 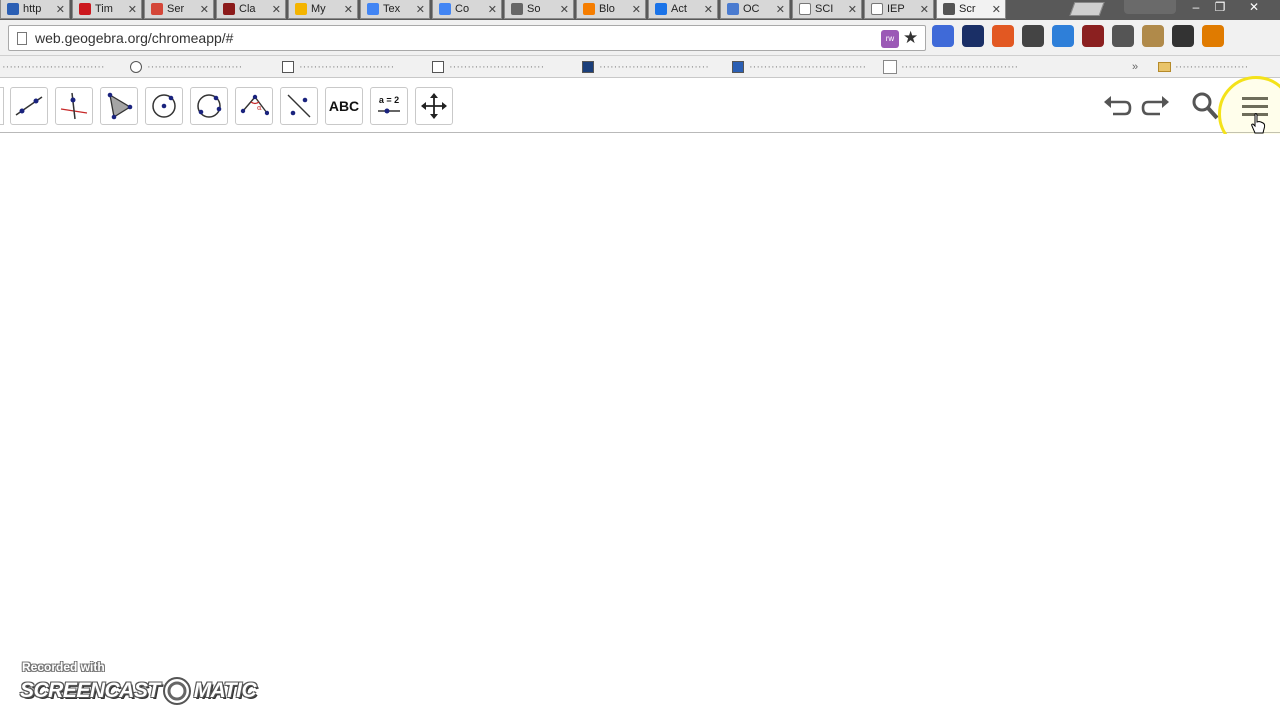 What do you see at coordinates (1150, 7) in the screenshot?
I see `profile-button` at bounding box center [1150, 7].